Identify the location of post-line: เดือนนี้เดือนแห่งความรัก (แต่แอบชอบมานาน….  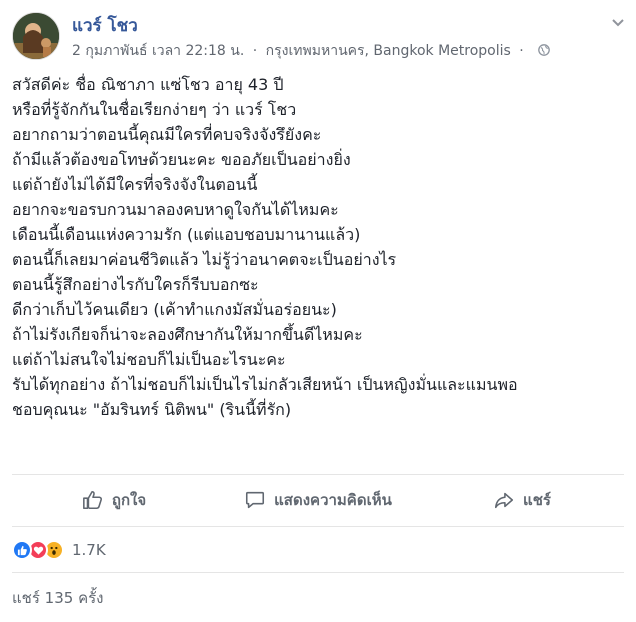
(186, 234).